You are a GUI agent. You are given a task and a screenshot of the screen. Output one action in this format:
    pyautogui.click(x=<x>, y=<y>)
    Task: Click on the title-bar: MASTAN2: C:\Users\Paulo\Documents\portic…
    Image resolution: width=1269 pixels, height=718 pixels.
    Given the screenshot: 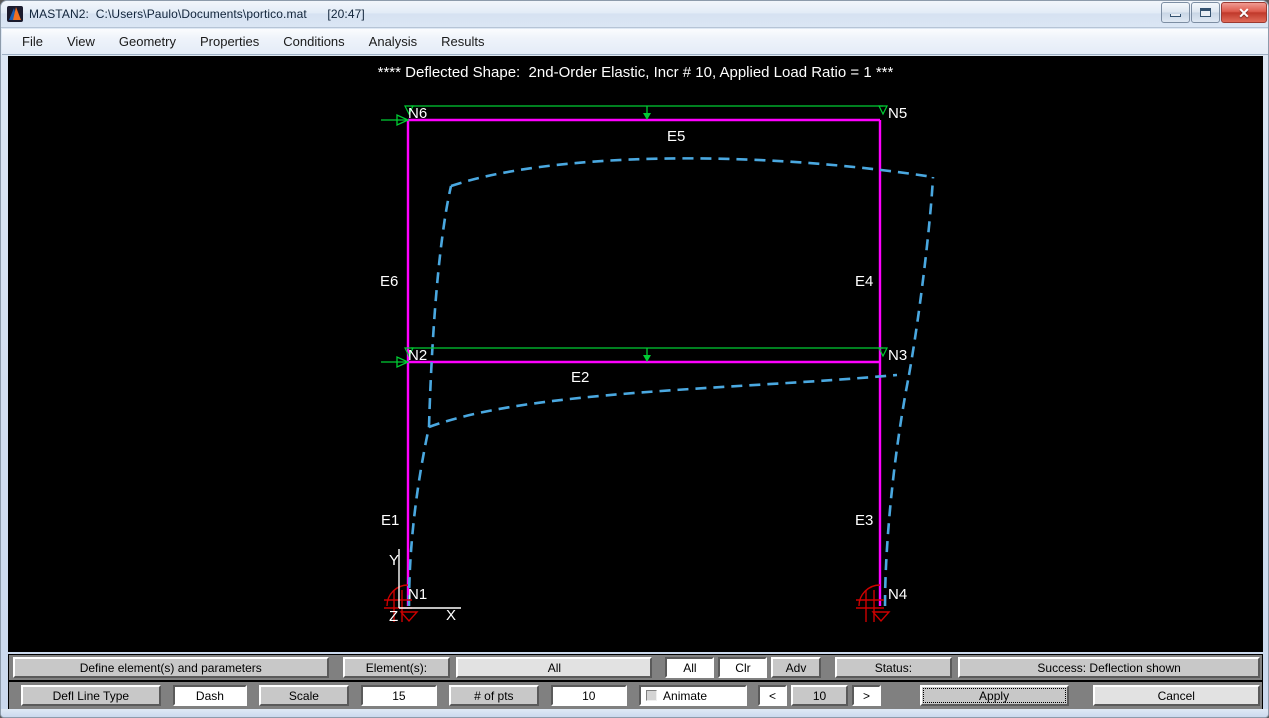 What is the action you would take?
    pyautogui.click(x=634, y=14)
    